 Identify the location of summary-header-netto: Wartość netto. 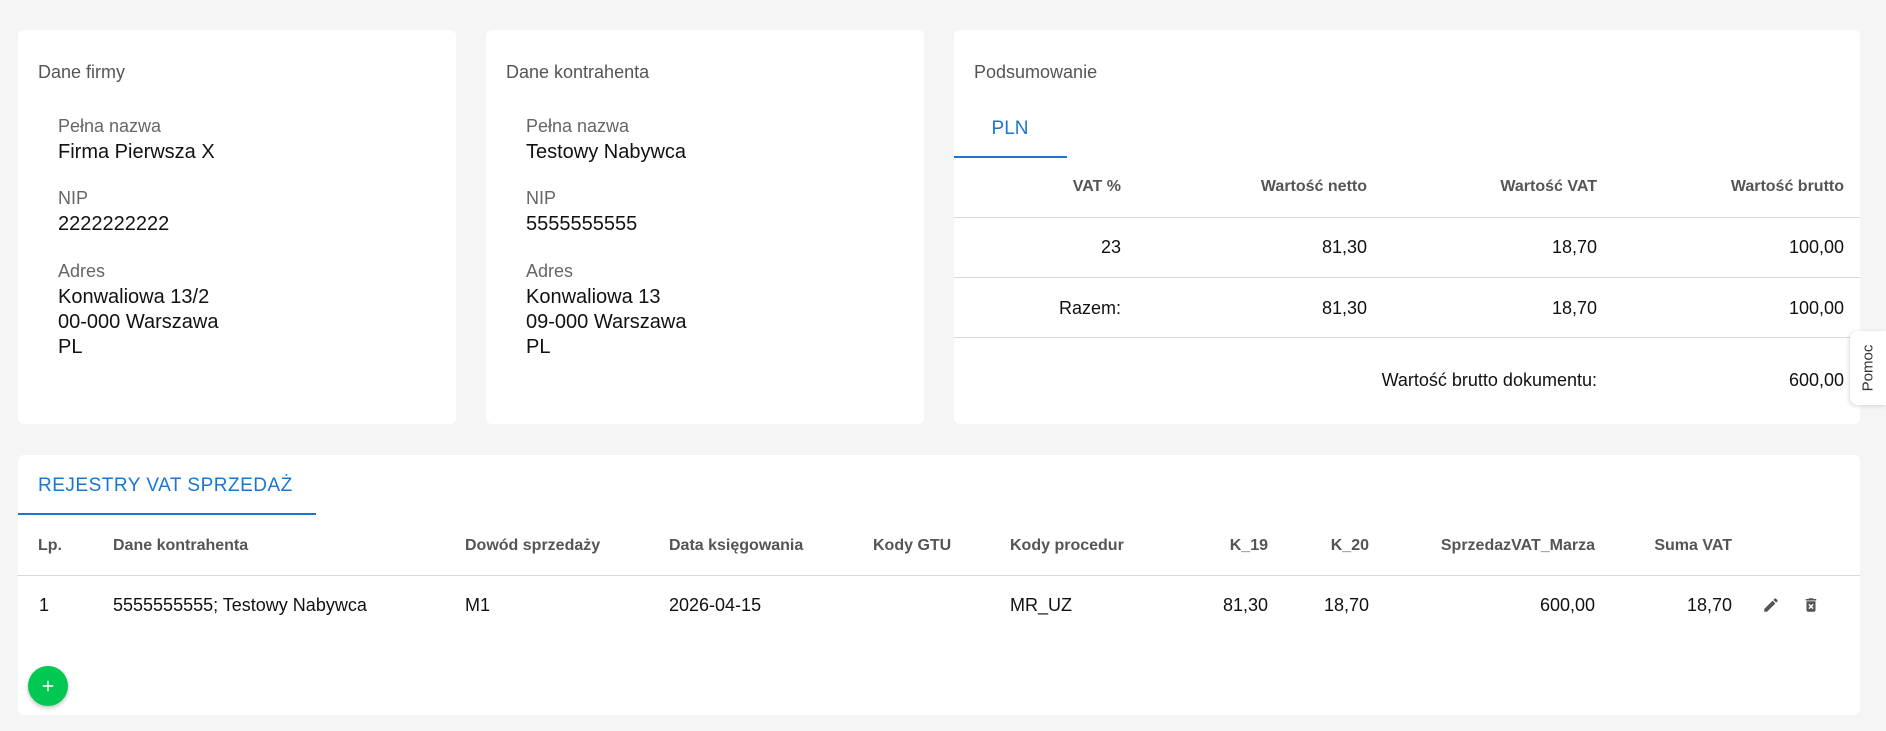
(1313, 186).